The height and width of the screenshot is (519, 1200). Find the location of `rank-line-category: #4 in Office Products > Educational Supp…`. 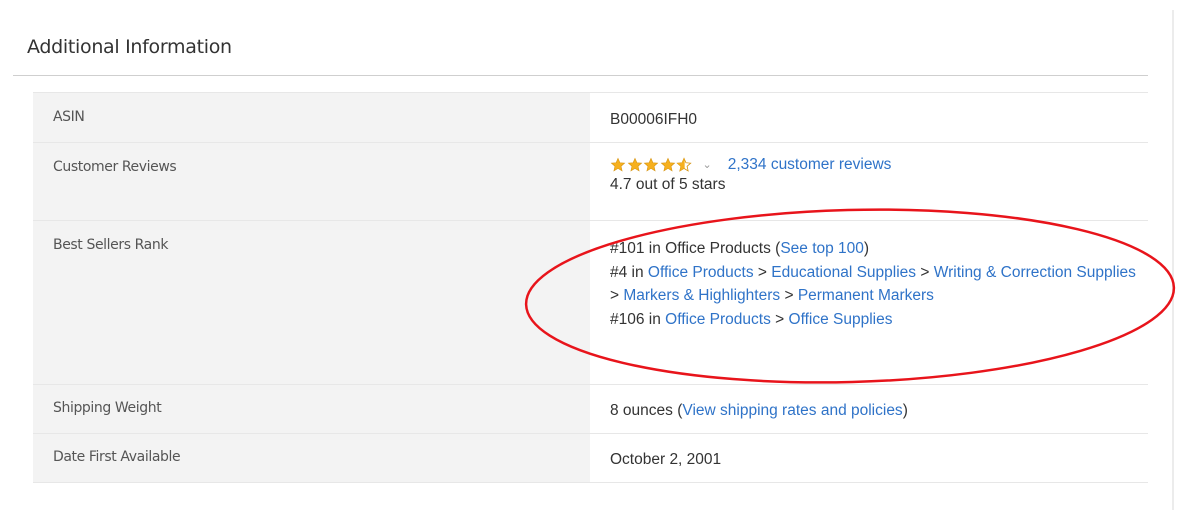

rank-line-category: #4 in Office Products > Educational Supp… is located at coordinates (873, 284).